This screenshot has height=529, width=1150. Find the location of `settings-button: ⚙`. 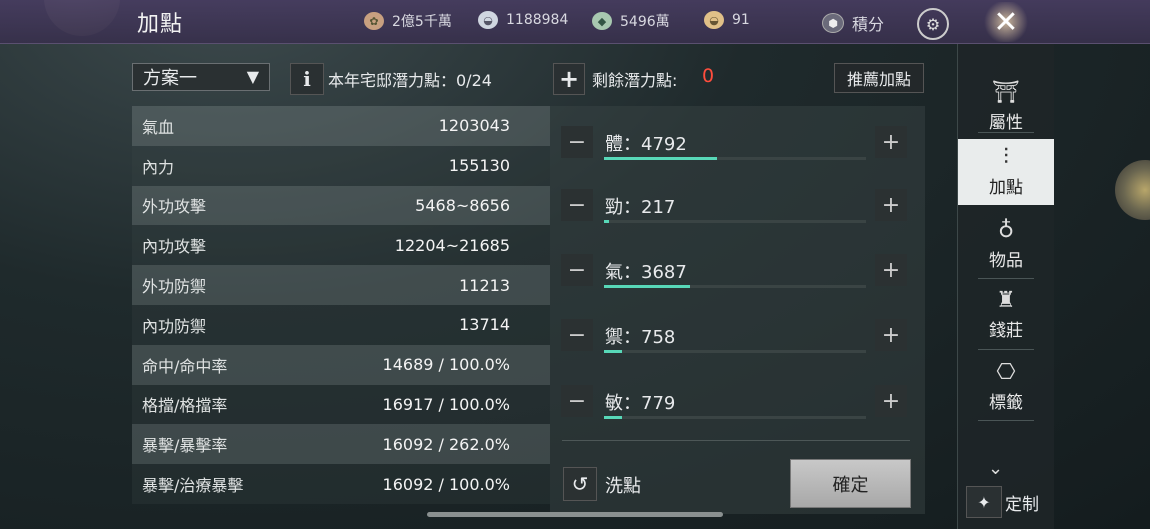

settings-button: ⚙ is located at coordinates (933, 24).